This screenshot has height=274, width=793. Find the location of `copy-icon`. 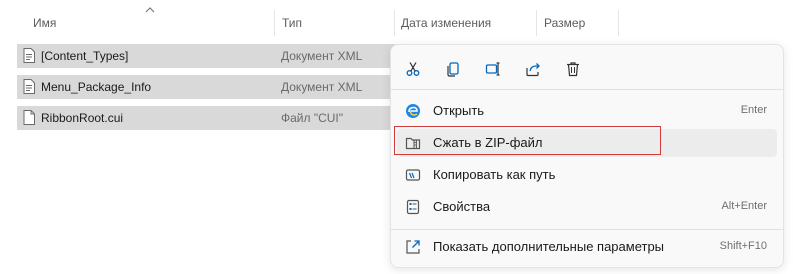

copy-icon is located at coordinates (453, 69).